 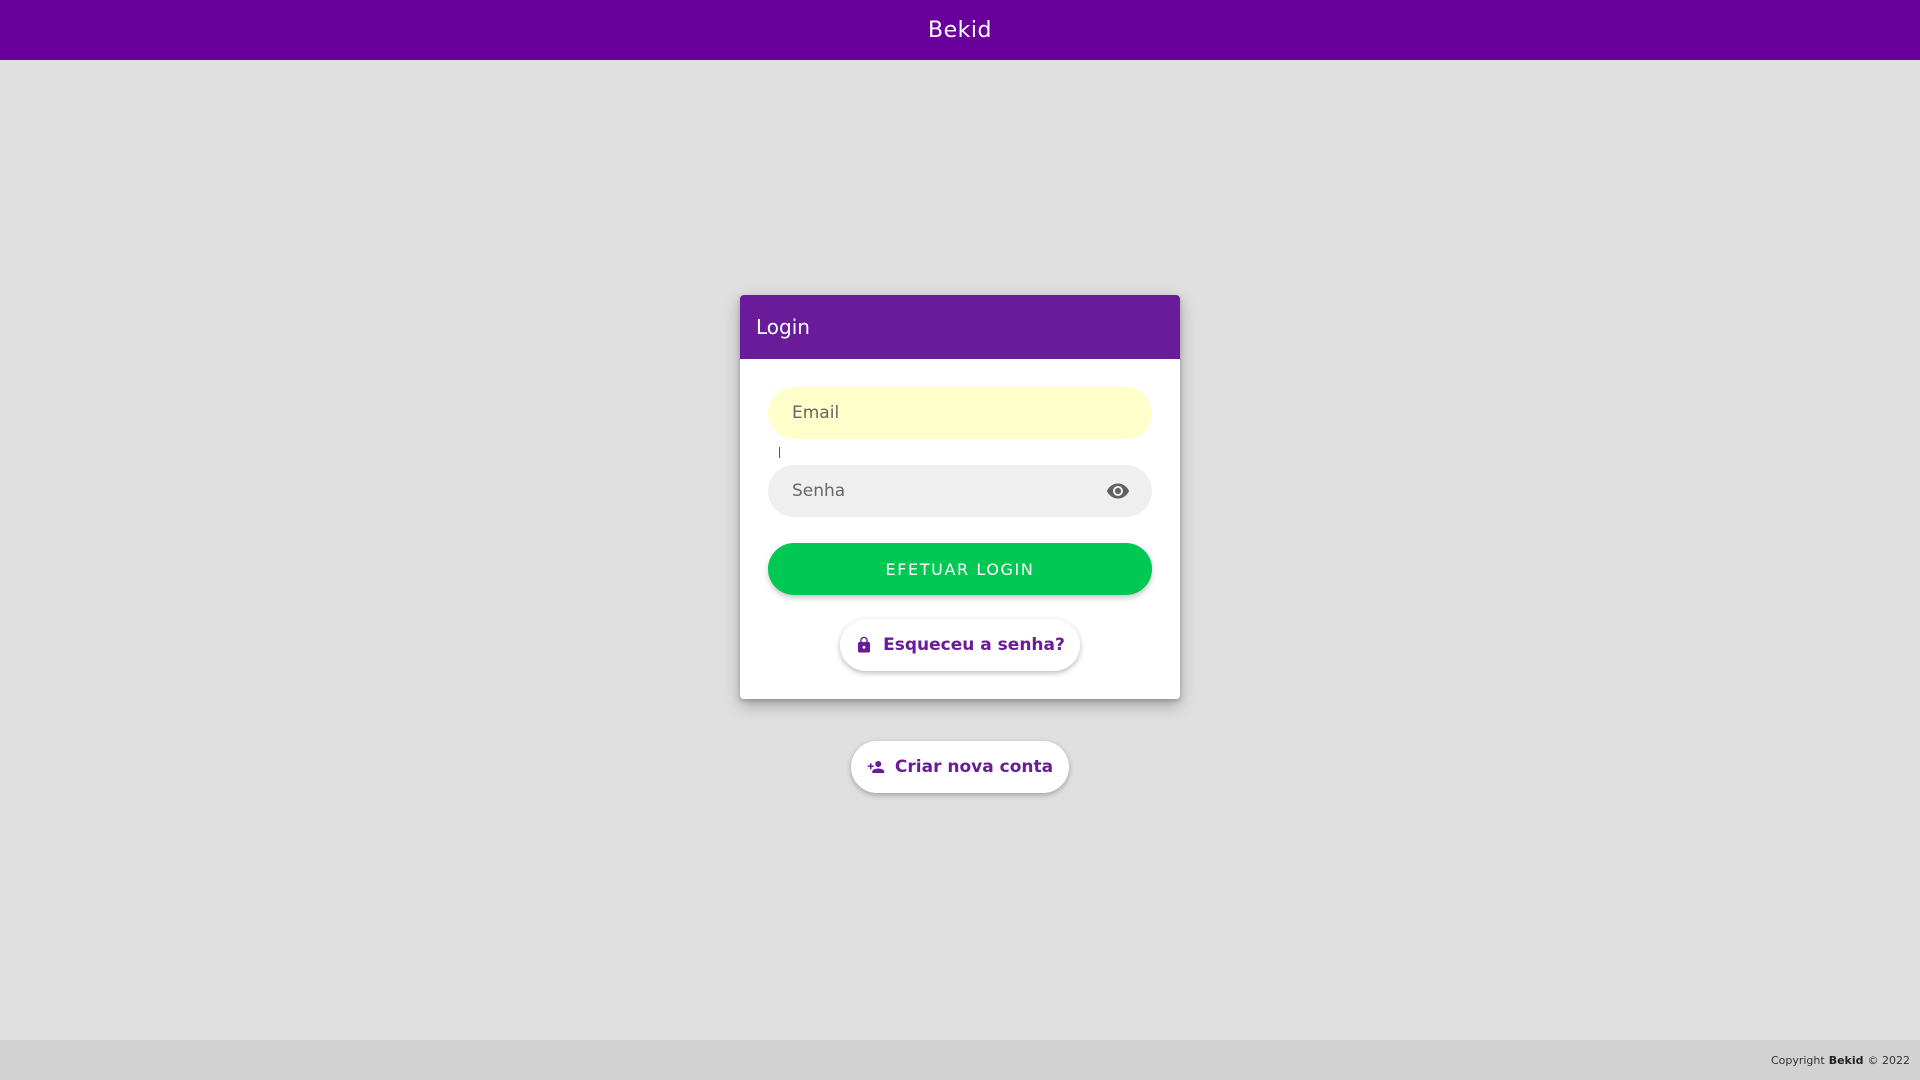 What do you see at coordinates (783, 327) in the screenshot?
I see `login-card-title: Login` at bounding box center [783, 327].